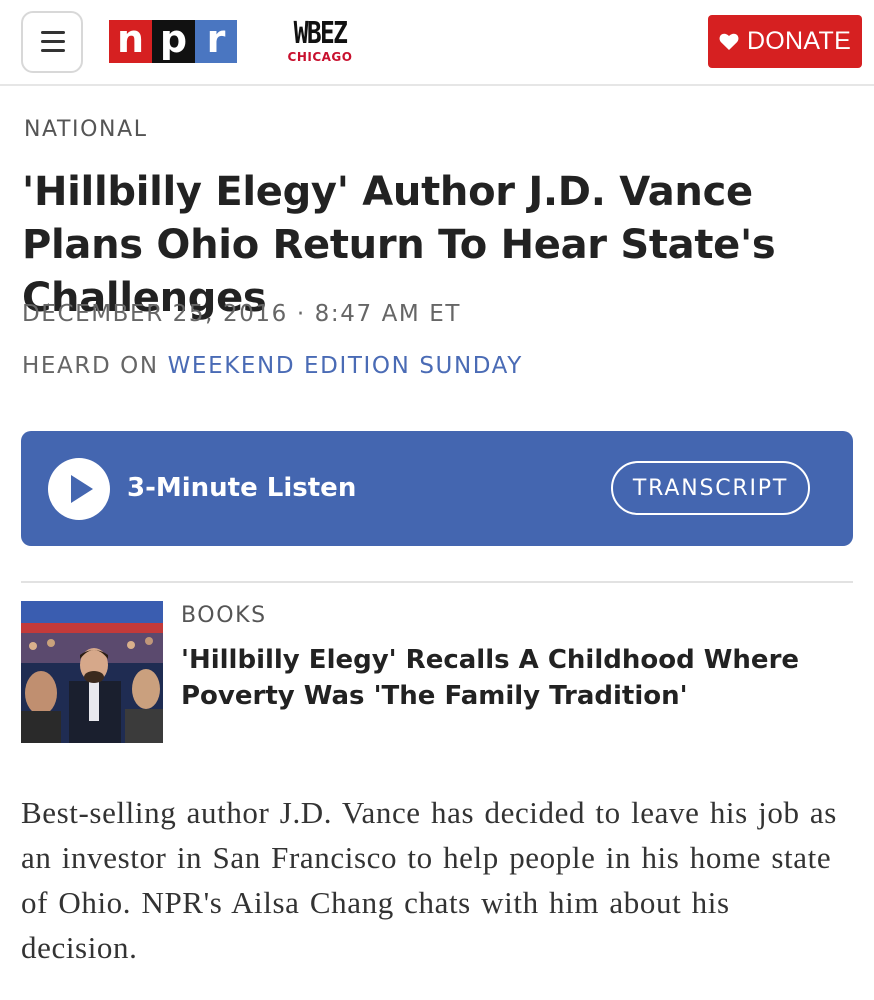 The image size is (874, 1000). I want to click on jd-vance-photo, so click(92, 672).